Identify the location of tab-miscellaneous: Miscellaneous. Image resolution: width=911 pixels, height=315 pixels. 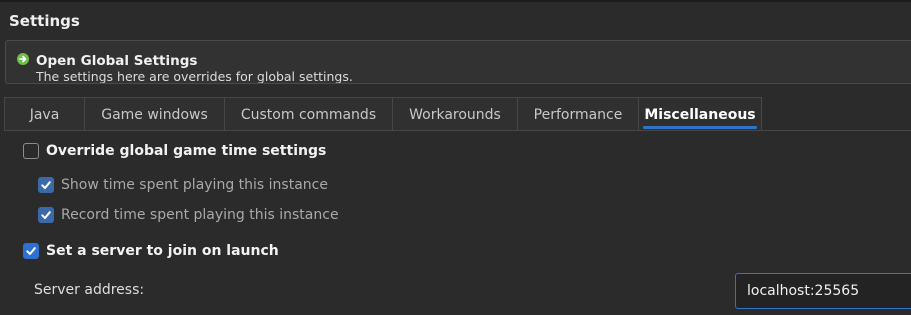
(700, 114).